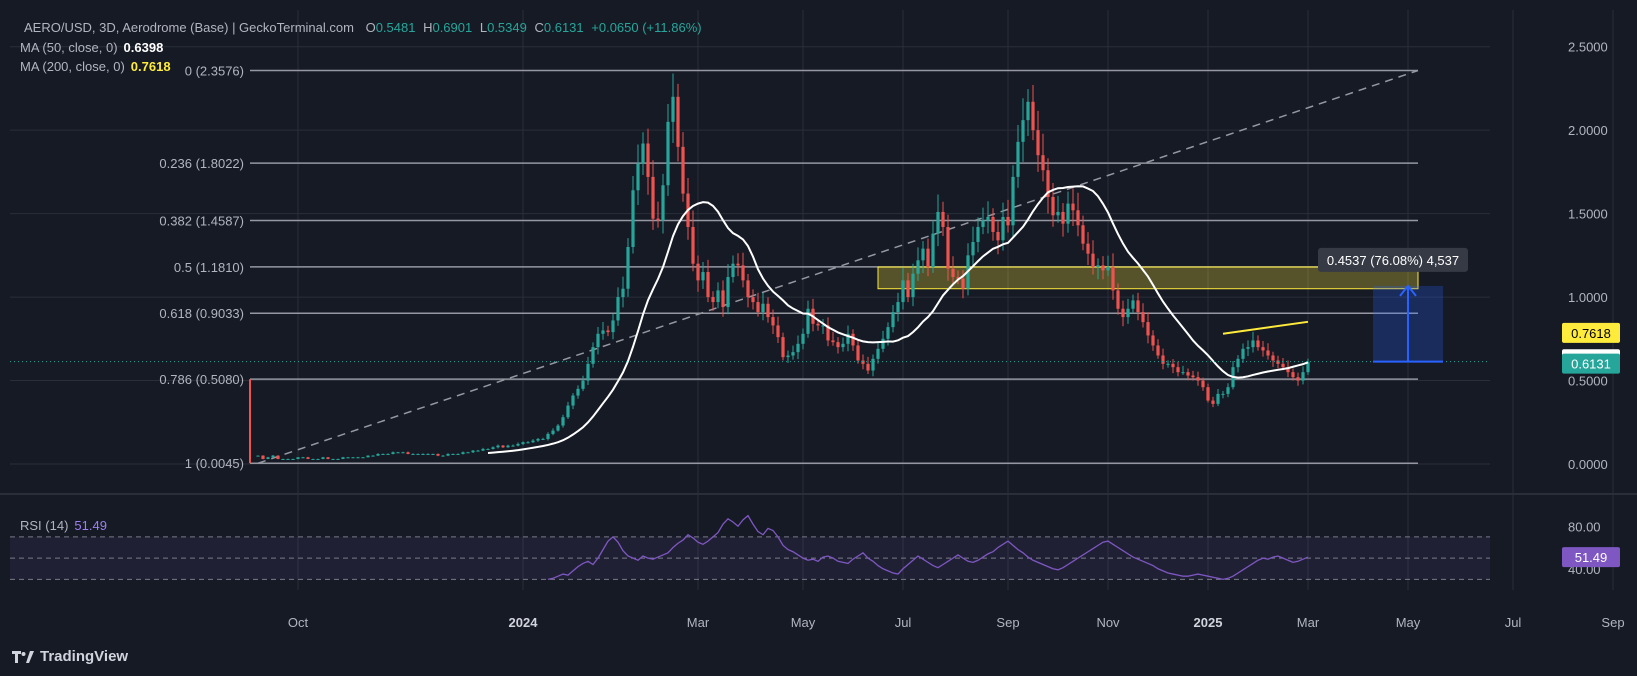  I want to click on open-value: 0.5481, so click(395, 27).